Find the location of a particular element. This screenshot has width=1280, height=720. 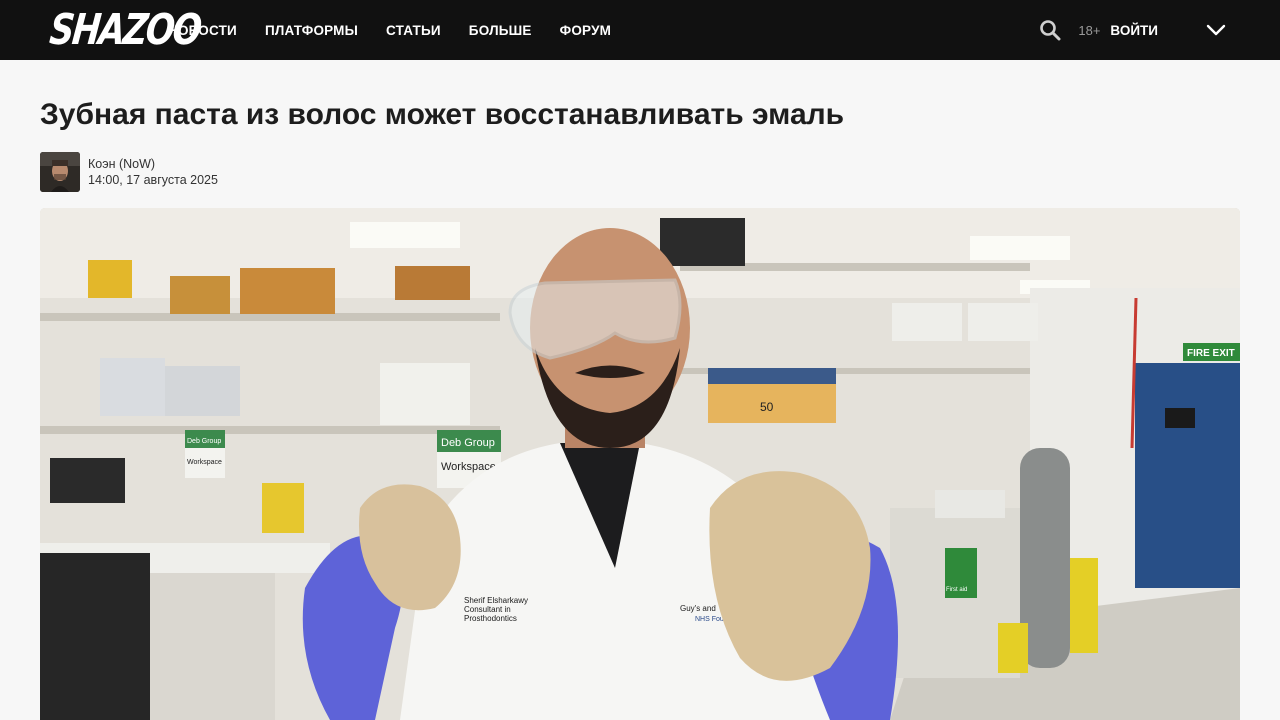

avatar-image is located at coordinates (60, 172).